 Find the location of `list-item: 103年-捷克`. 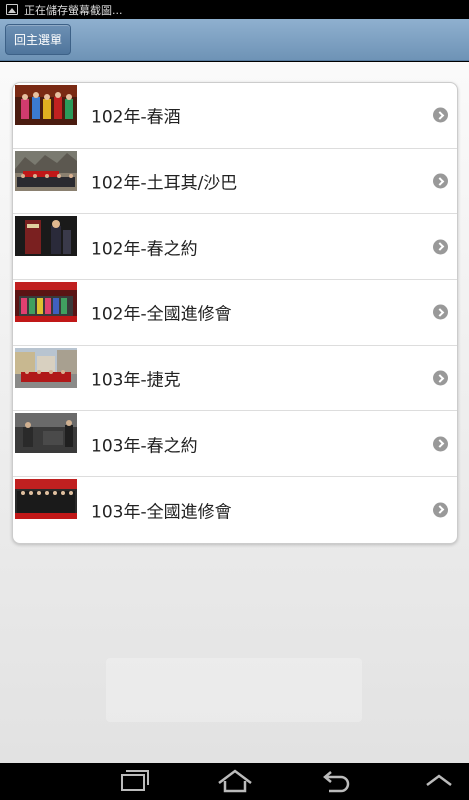

list-item: 103年-捷克 is located at coordinates (235, 379).